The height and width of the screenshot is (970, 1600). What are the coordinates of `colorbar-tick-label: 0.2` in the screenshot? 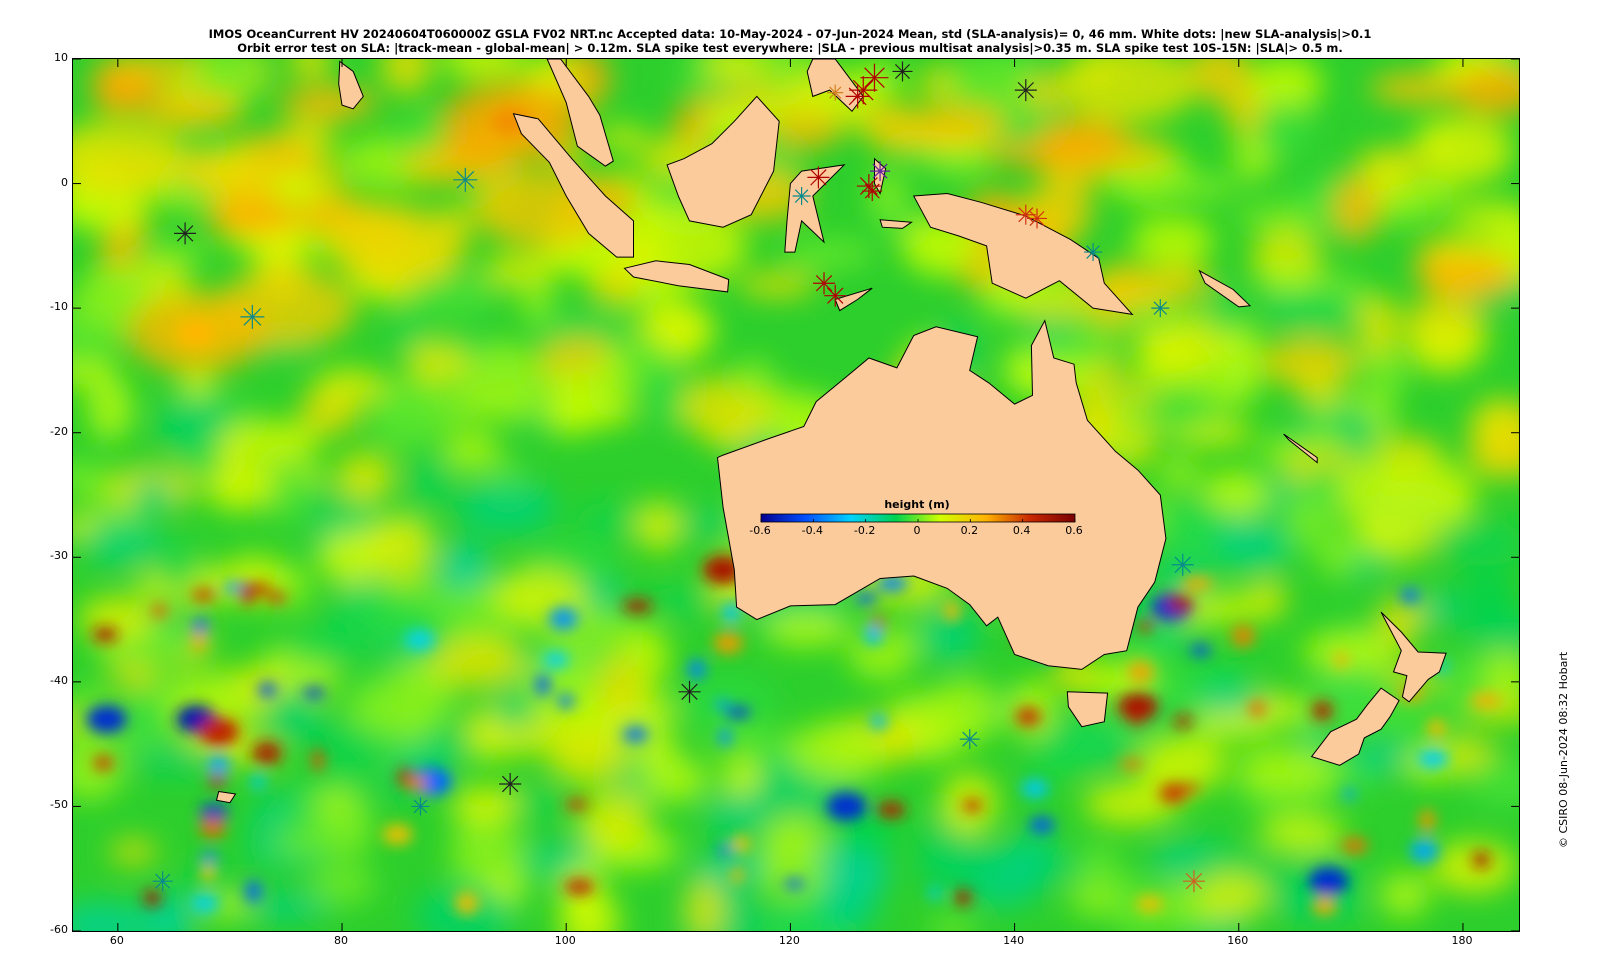 It's located at (969, 530).